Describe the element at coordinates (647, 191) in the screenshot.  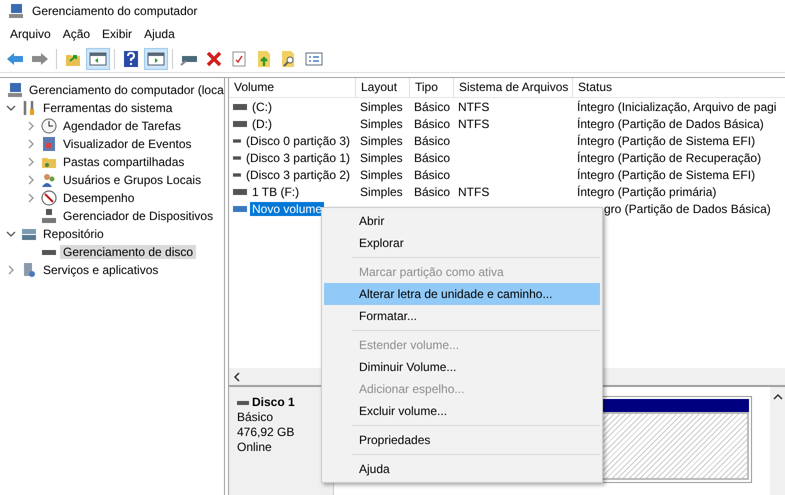
I see `table-cell-text: Íntegro (Partição primária)` at that location.